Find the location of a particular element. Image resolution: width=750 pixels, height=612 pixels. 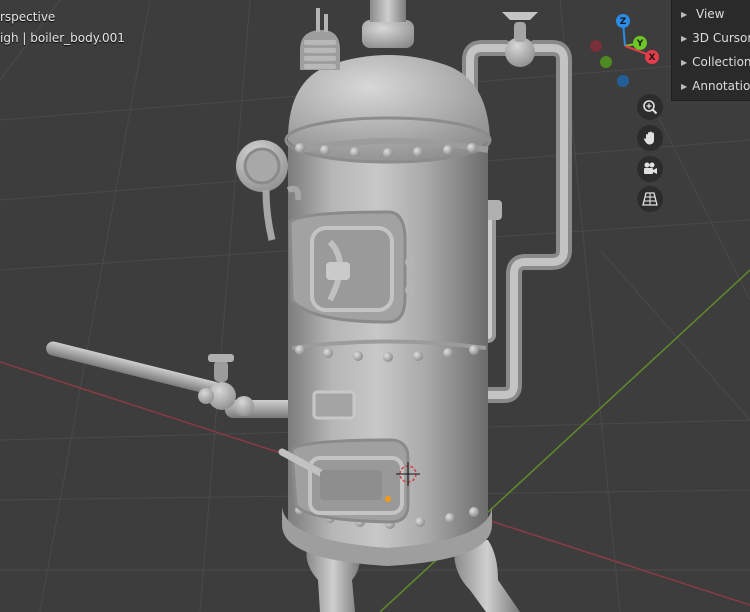

zoom-icon is located at coordinates (650, 107).